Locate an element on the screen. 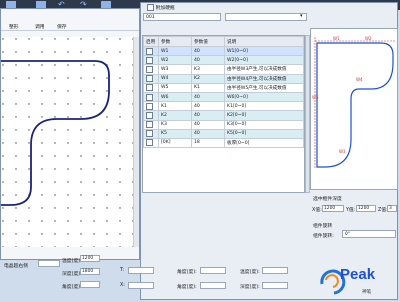 The width and height of the screenshot is (400, 302). table-row: [0K] 18 板厚[0~0] is located at coordinates (223, 143).